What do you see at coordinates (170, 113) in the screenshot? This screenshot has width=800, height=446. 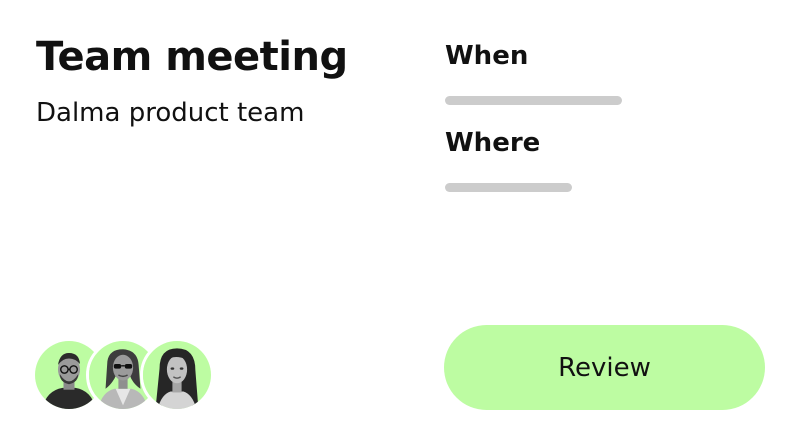 I see `meeting-subtitle: Dalma product team` at bounding box center [170, 113].